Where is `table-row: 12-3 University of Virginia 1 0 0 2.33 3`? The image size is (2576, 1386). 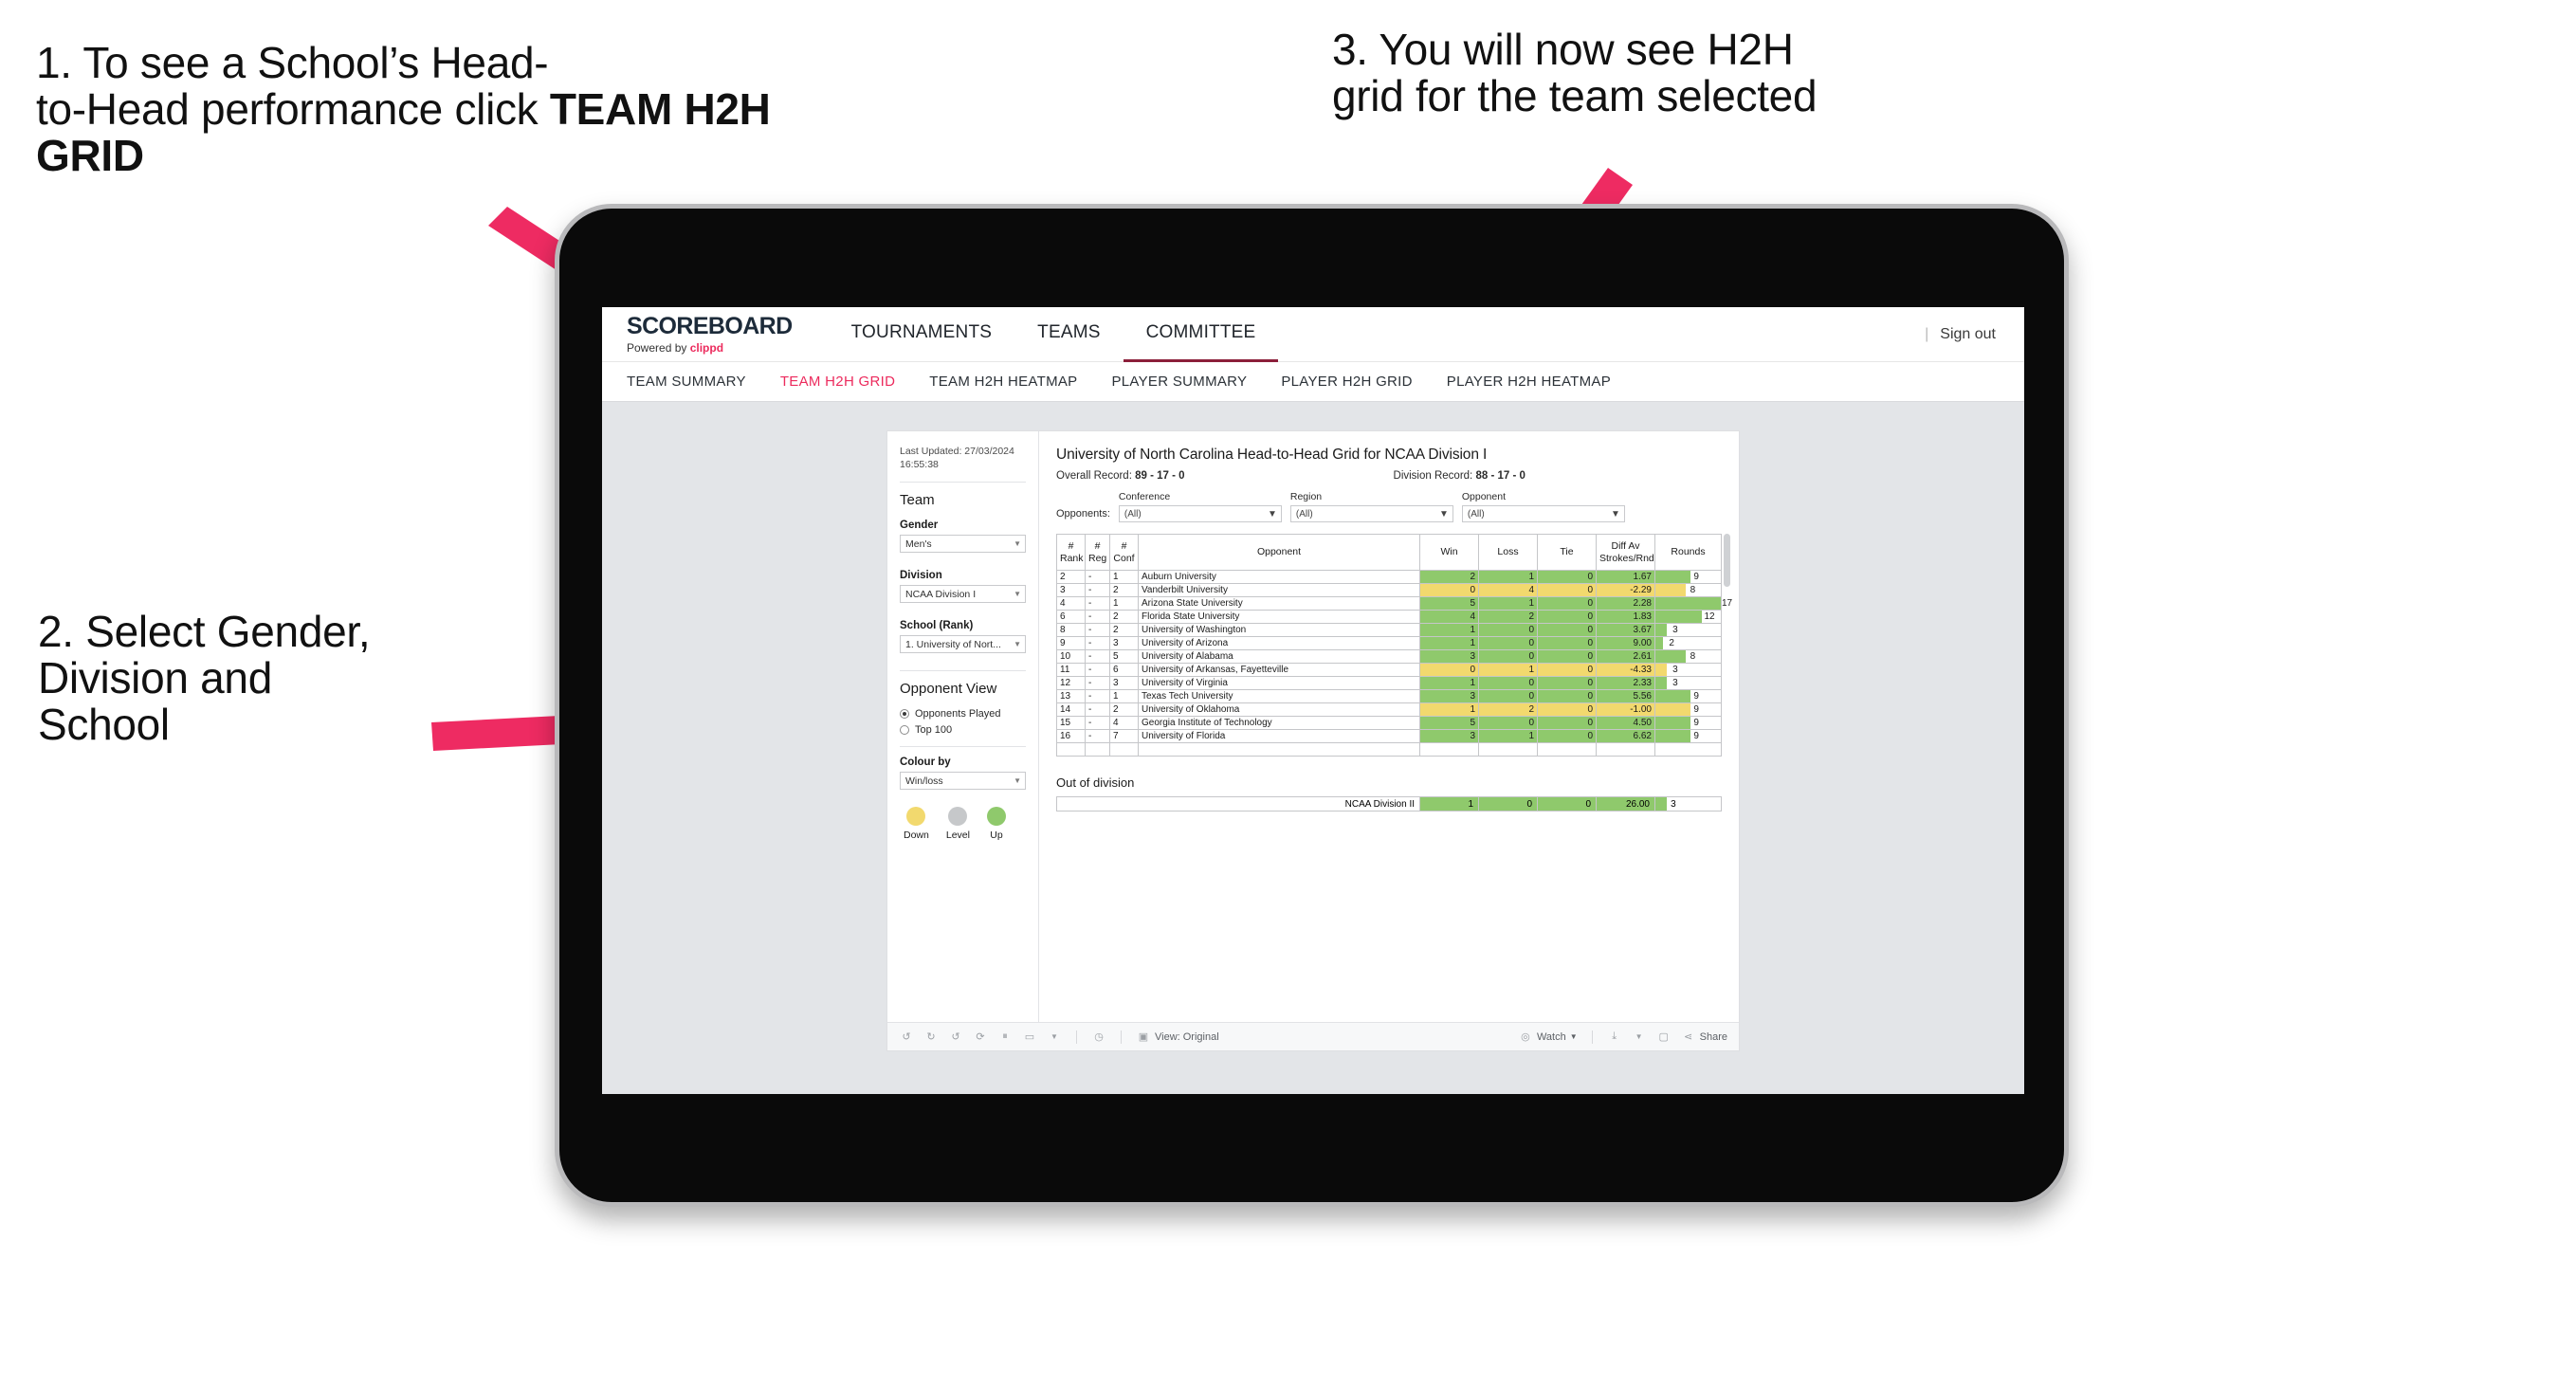 table-row: 12-3 University of Virginia 1 0 0 2.33 3 is located at coordinates (1389, 683).